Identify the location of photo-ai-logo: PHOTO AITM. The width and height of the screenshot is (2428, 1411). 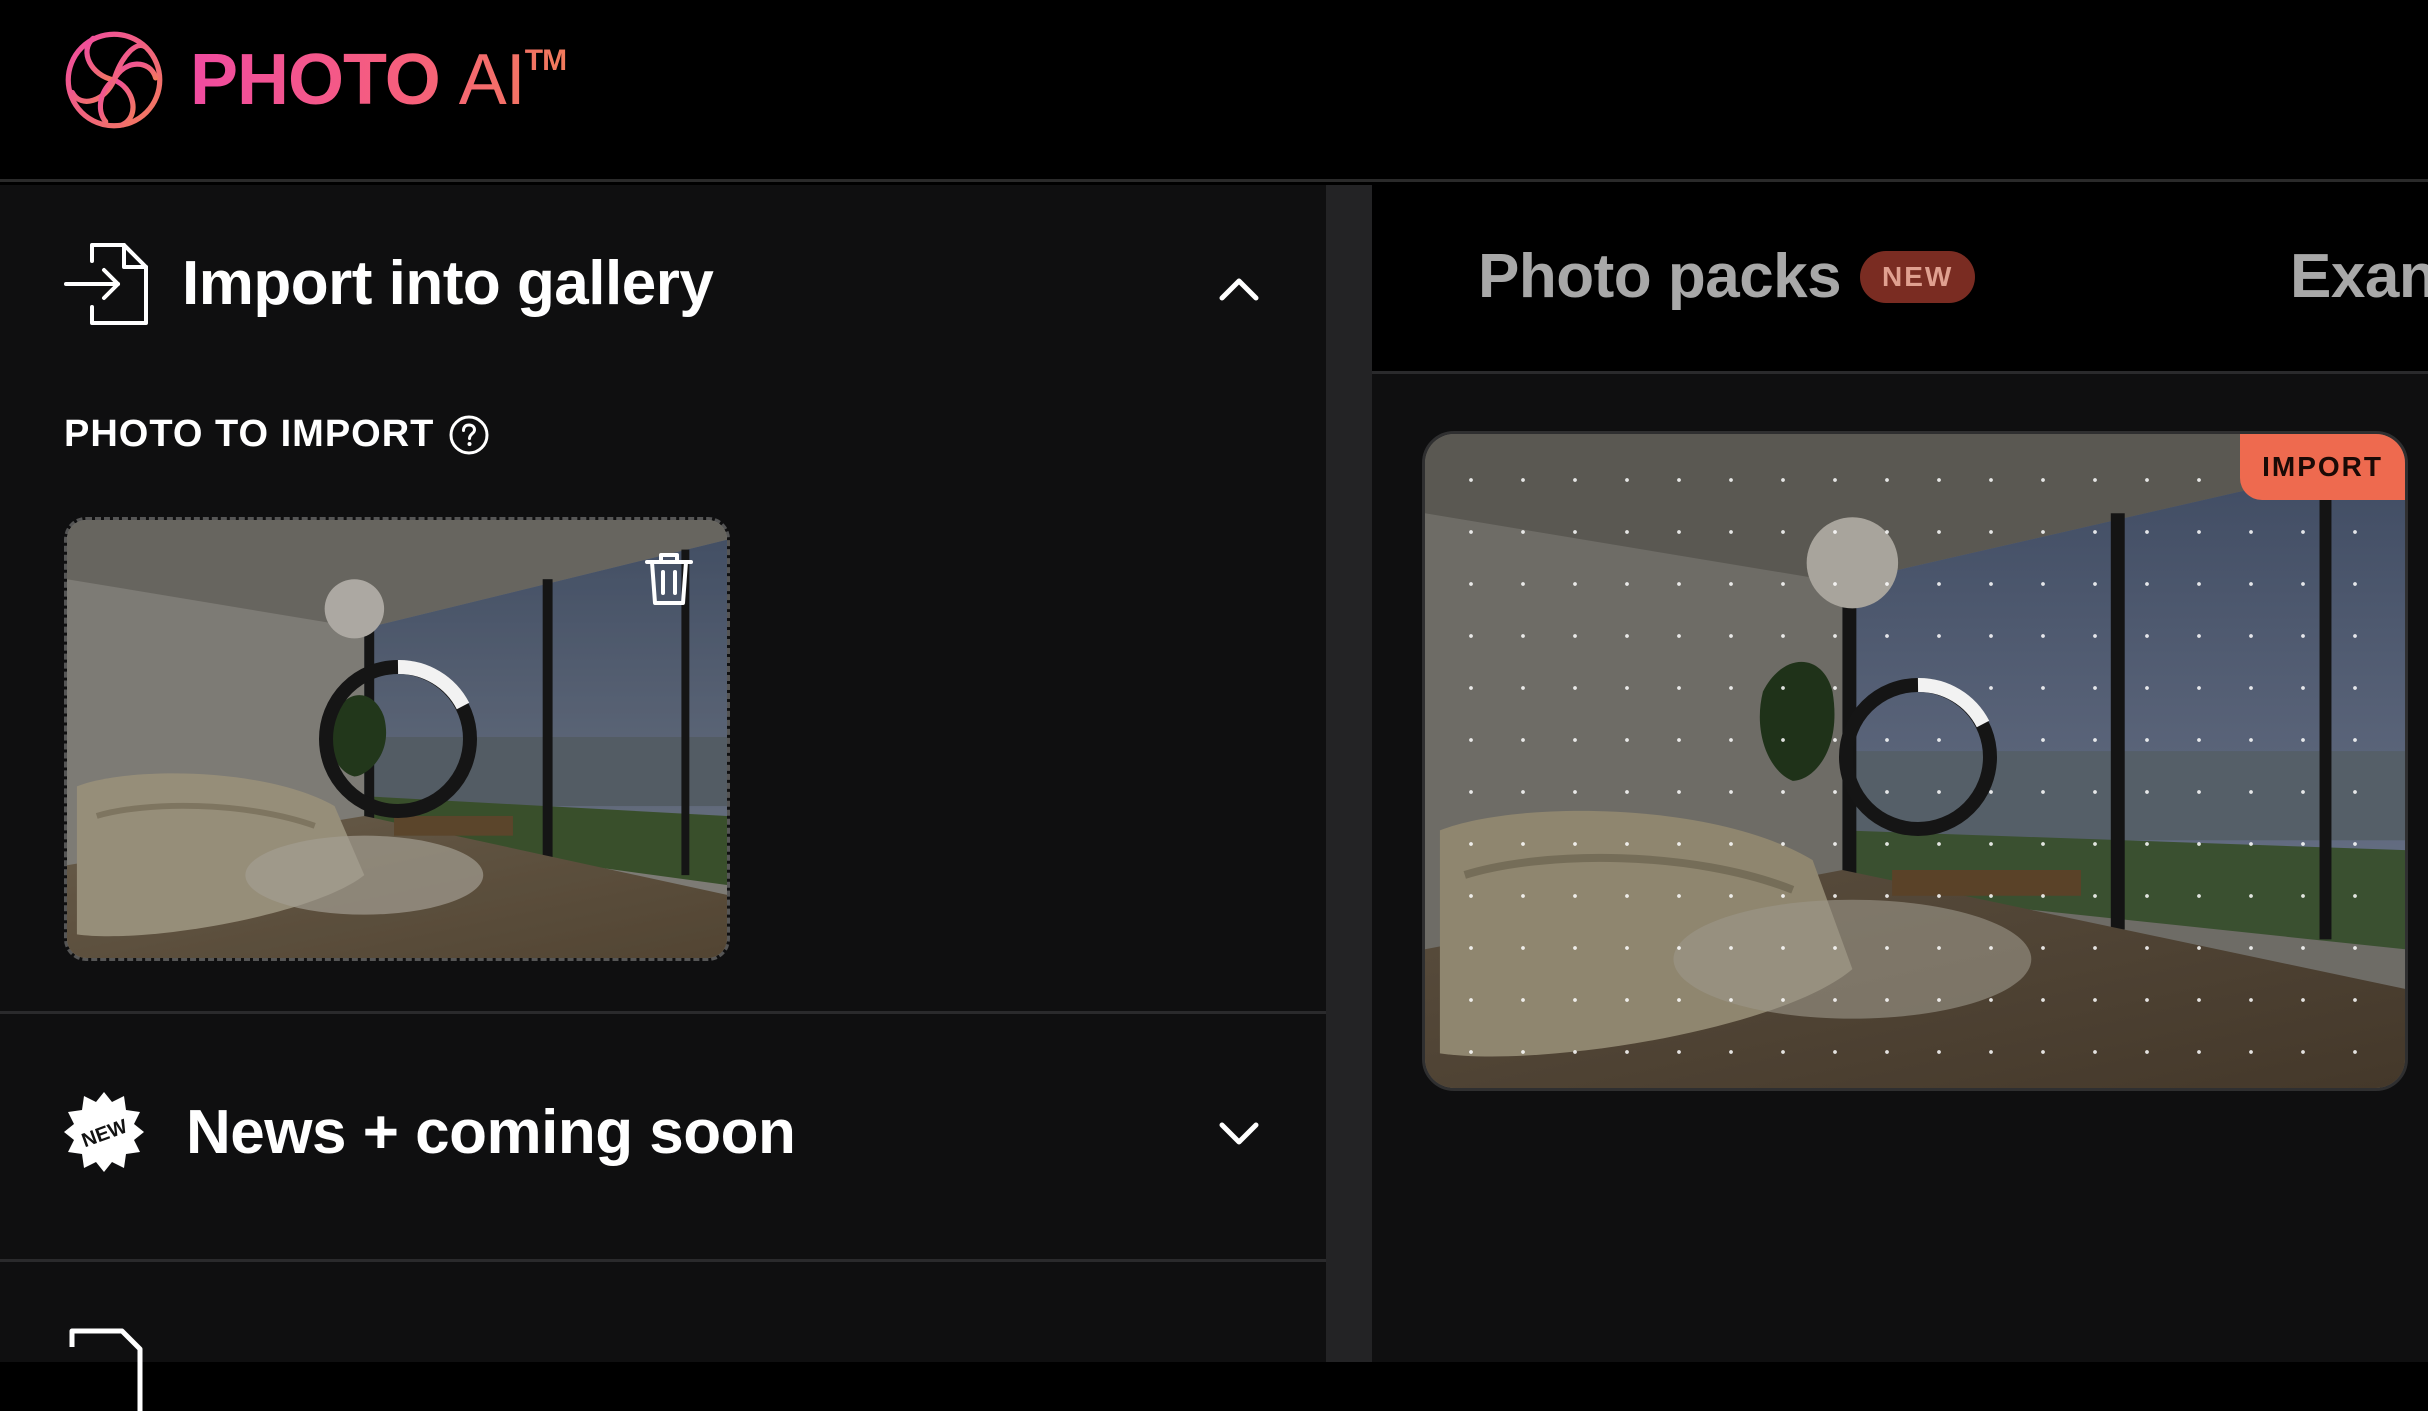
(314, 80).